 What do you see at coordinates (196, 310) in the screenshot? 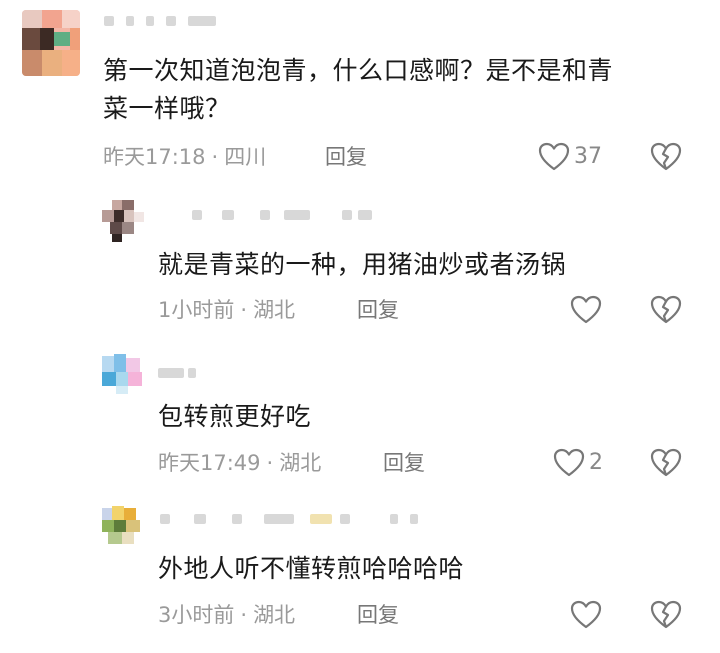
I see `timestamp: 1小时前` at bounding box center [196, 310].